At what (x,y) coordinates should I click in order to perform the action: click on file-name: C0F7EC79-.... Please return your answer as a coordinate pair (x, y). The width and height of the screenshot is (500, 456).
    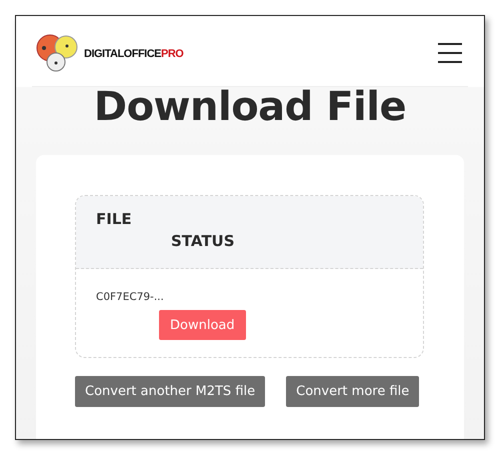
    Looking at the image, I should click on (130, 297).